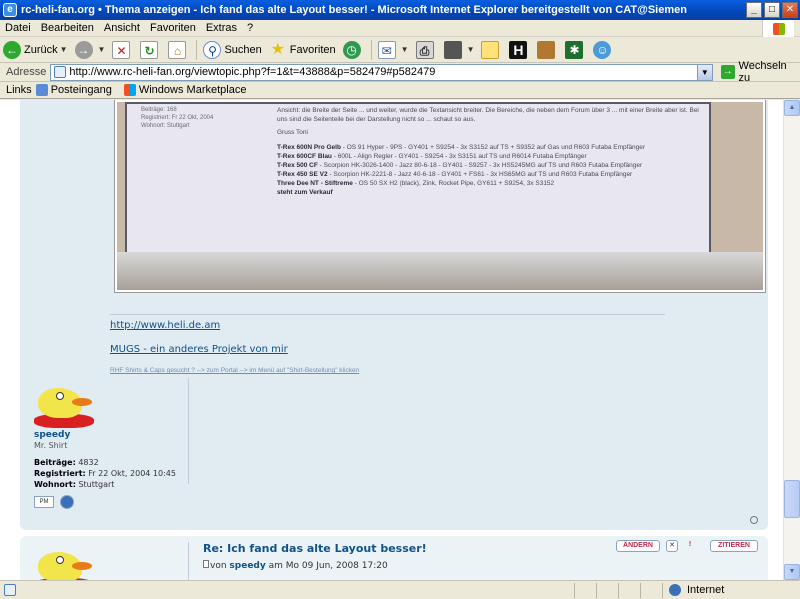  I want to click on tool-button, so click(547, 50).